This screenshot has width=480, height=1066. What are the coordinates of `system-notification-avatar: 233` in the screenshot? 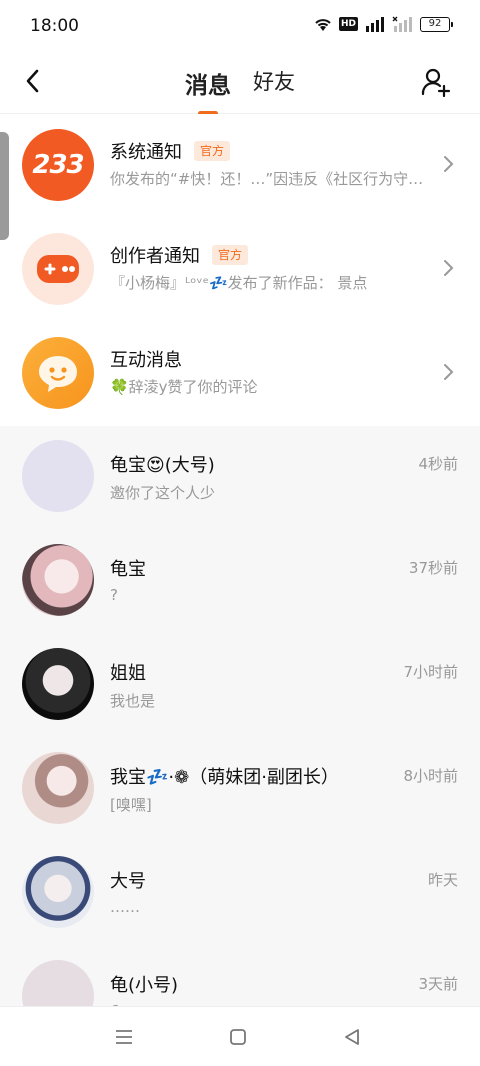 It's located at (58, 165).